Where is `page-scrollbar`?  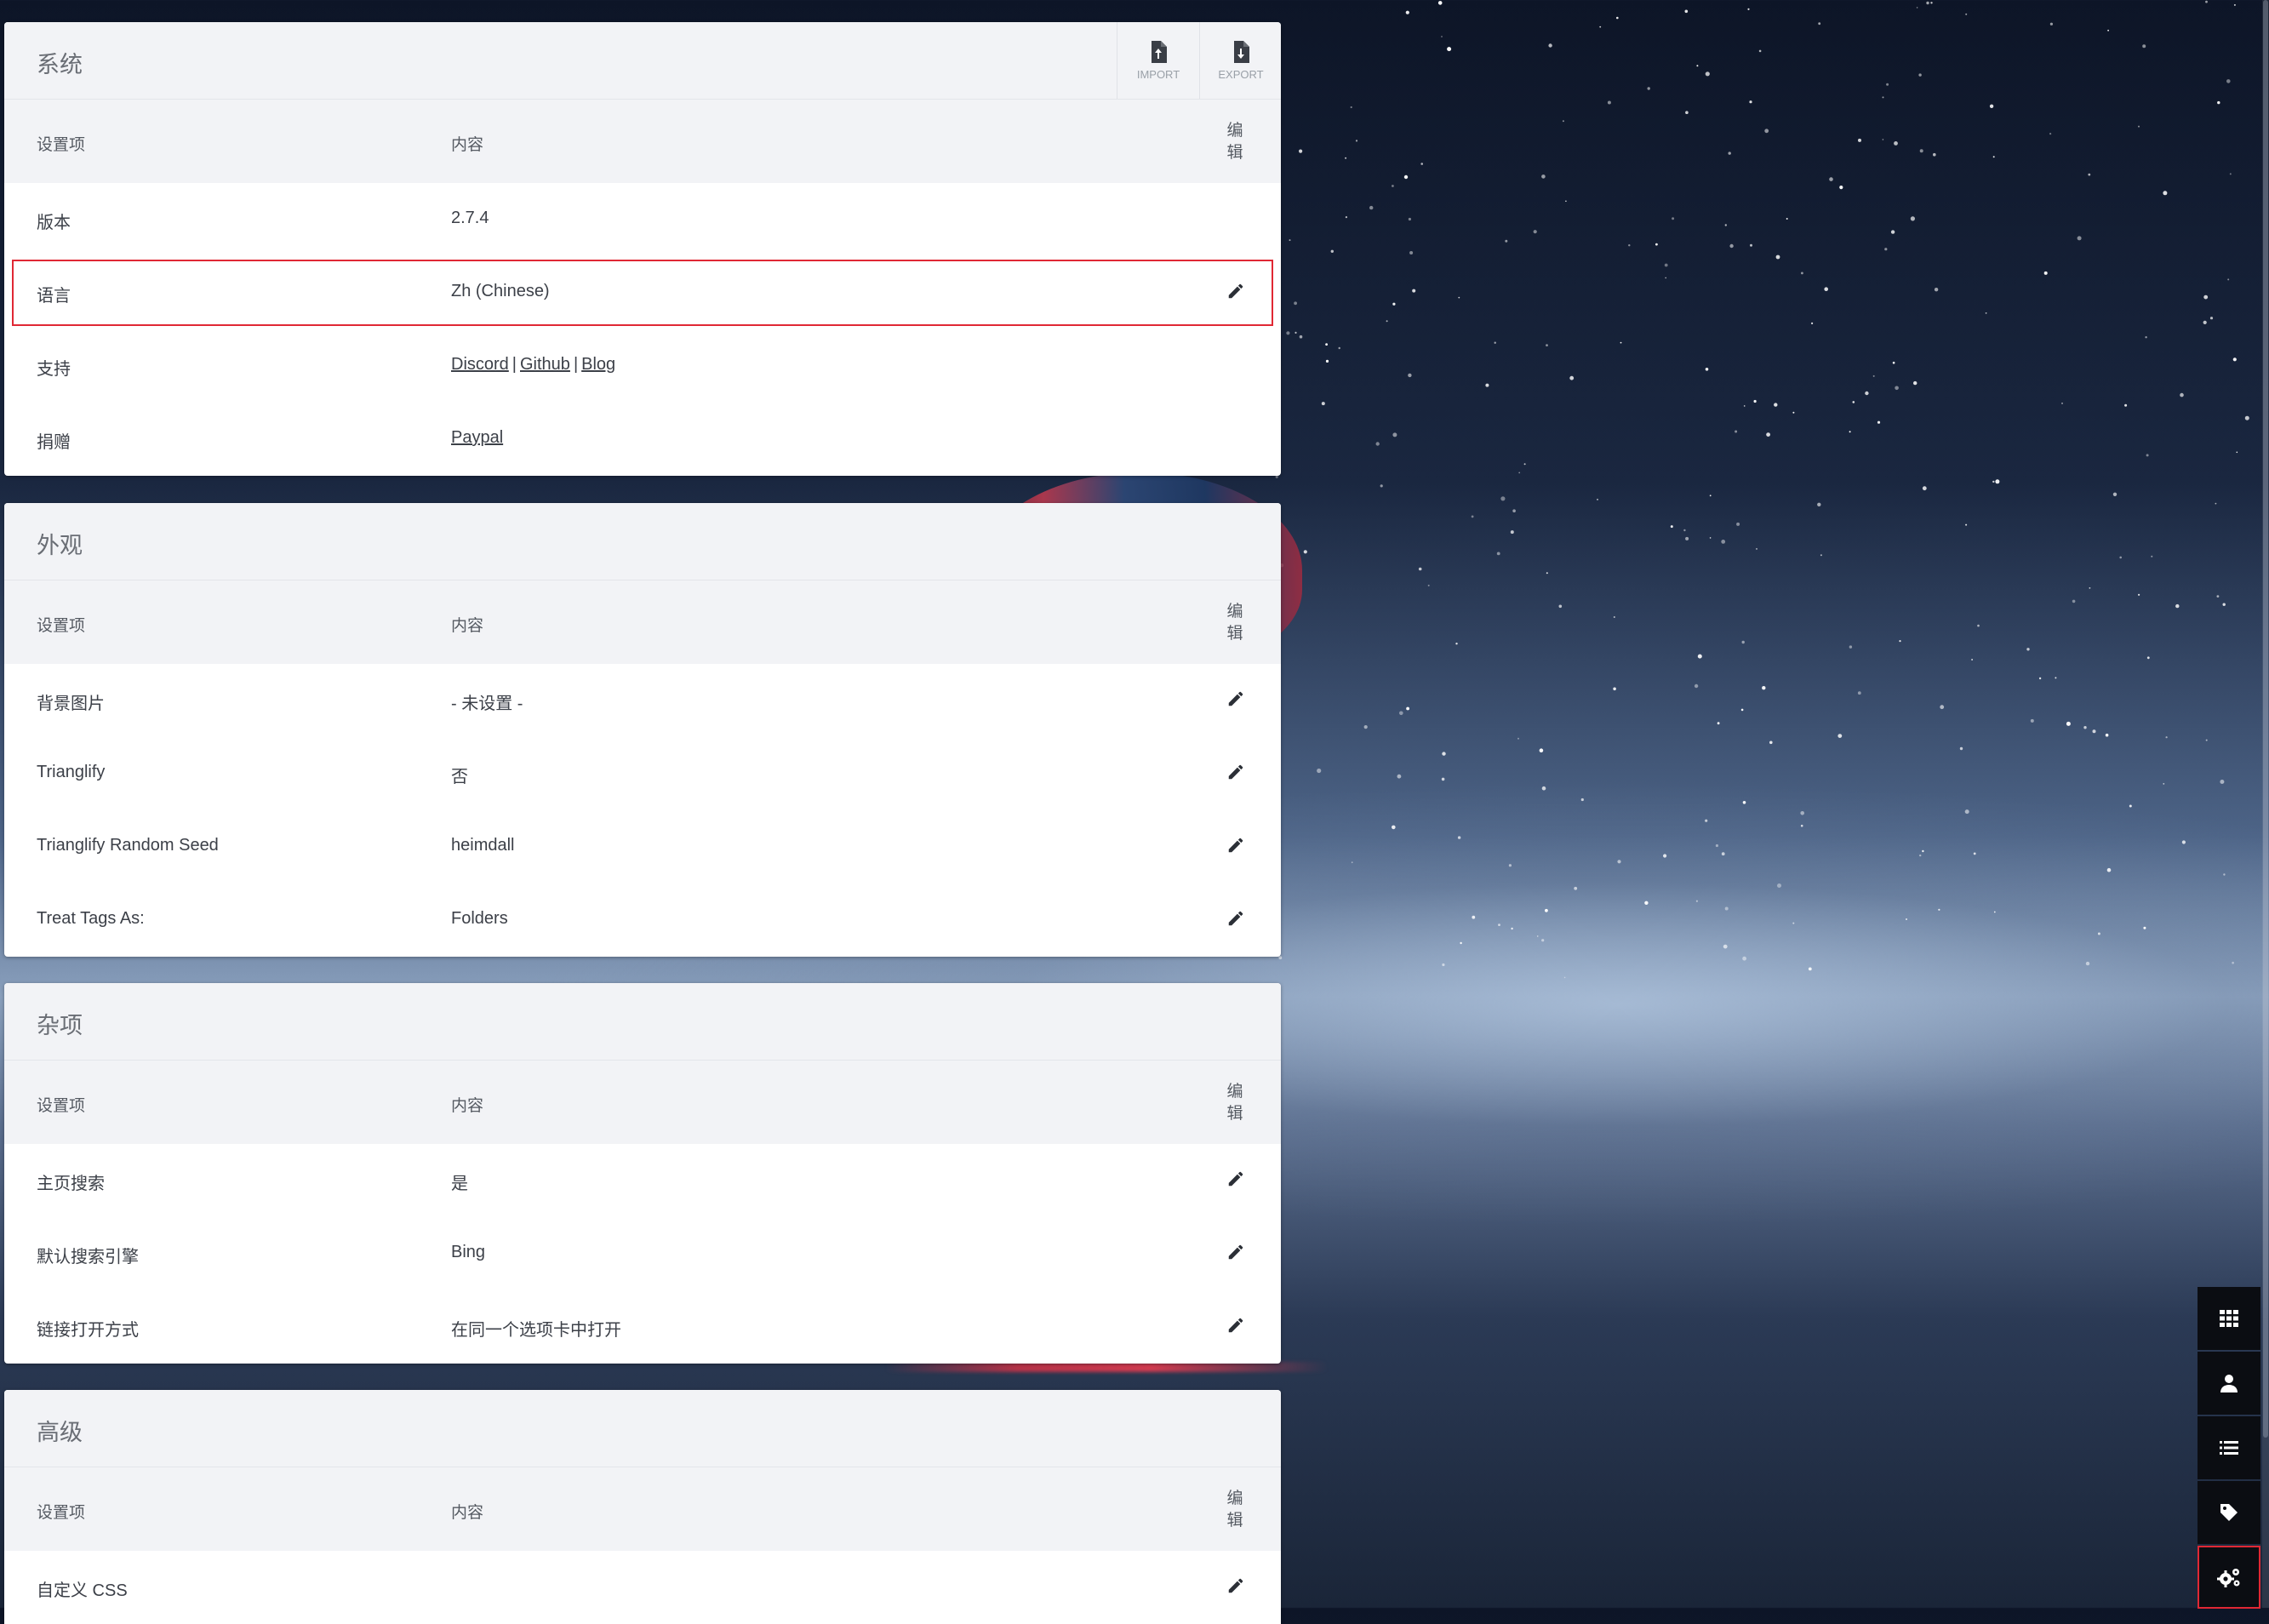
page-scrollbar is located at coordinates (2266, 804).